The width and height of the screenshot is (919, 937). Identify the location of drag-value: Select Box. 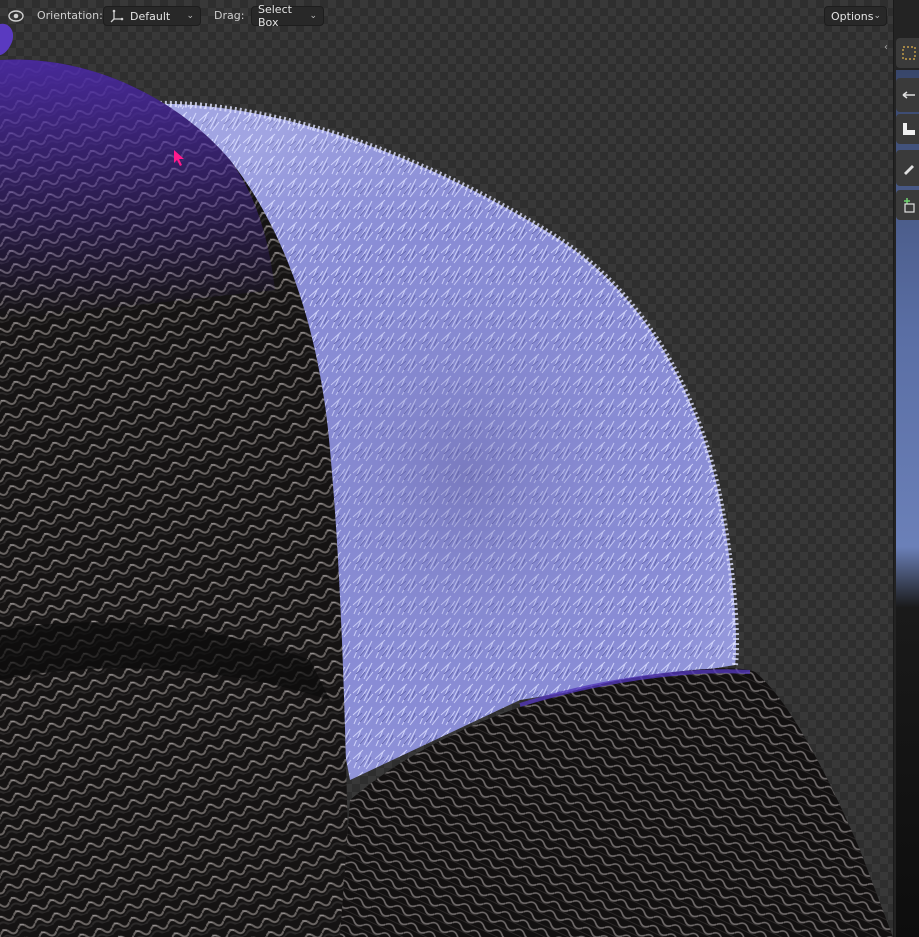
(275, 16).